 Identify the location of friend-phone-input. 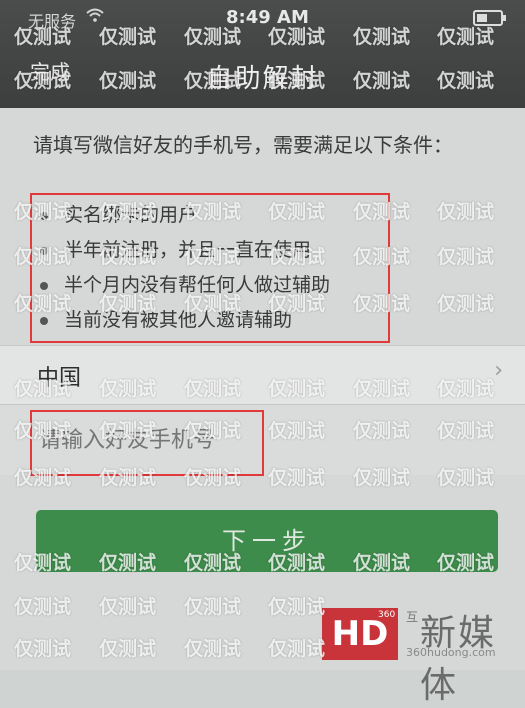
(149, 440).